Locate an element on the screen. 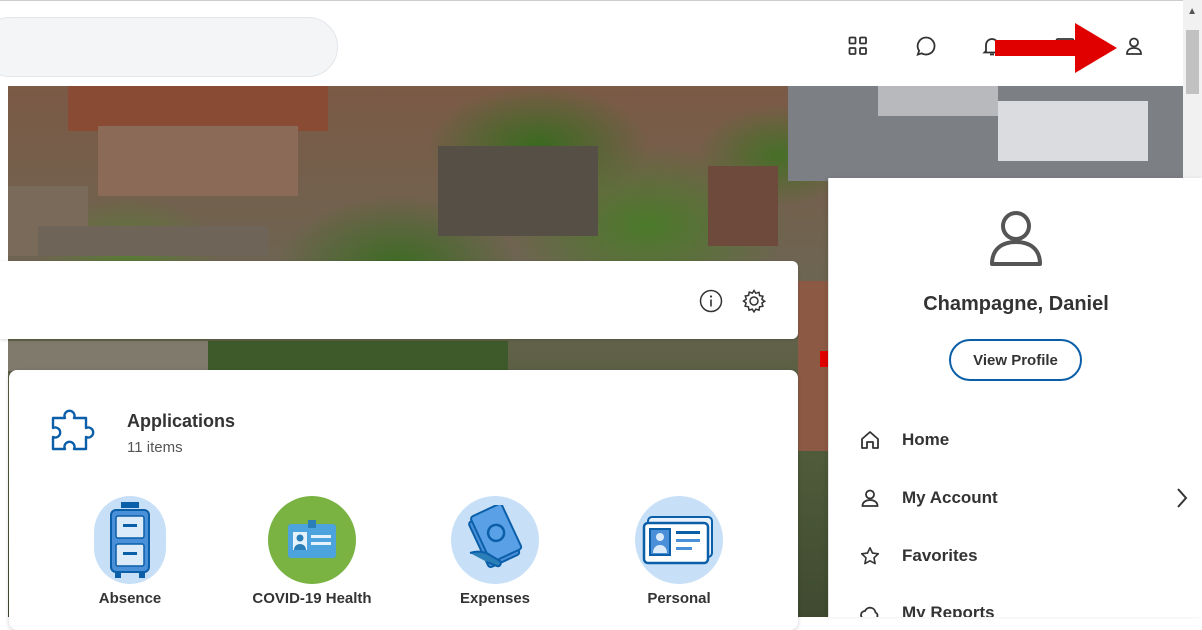 The image size is (1202, 630). announcement-bar is located at coordinates (399, 300).